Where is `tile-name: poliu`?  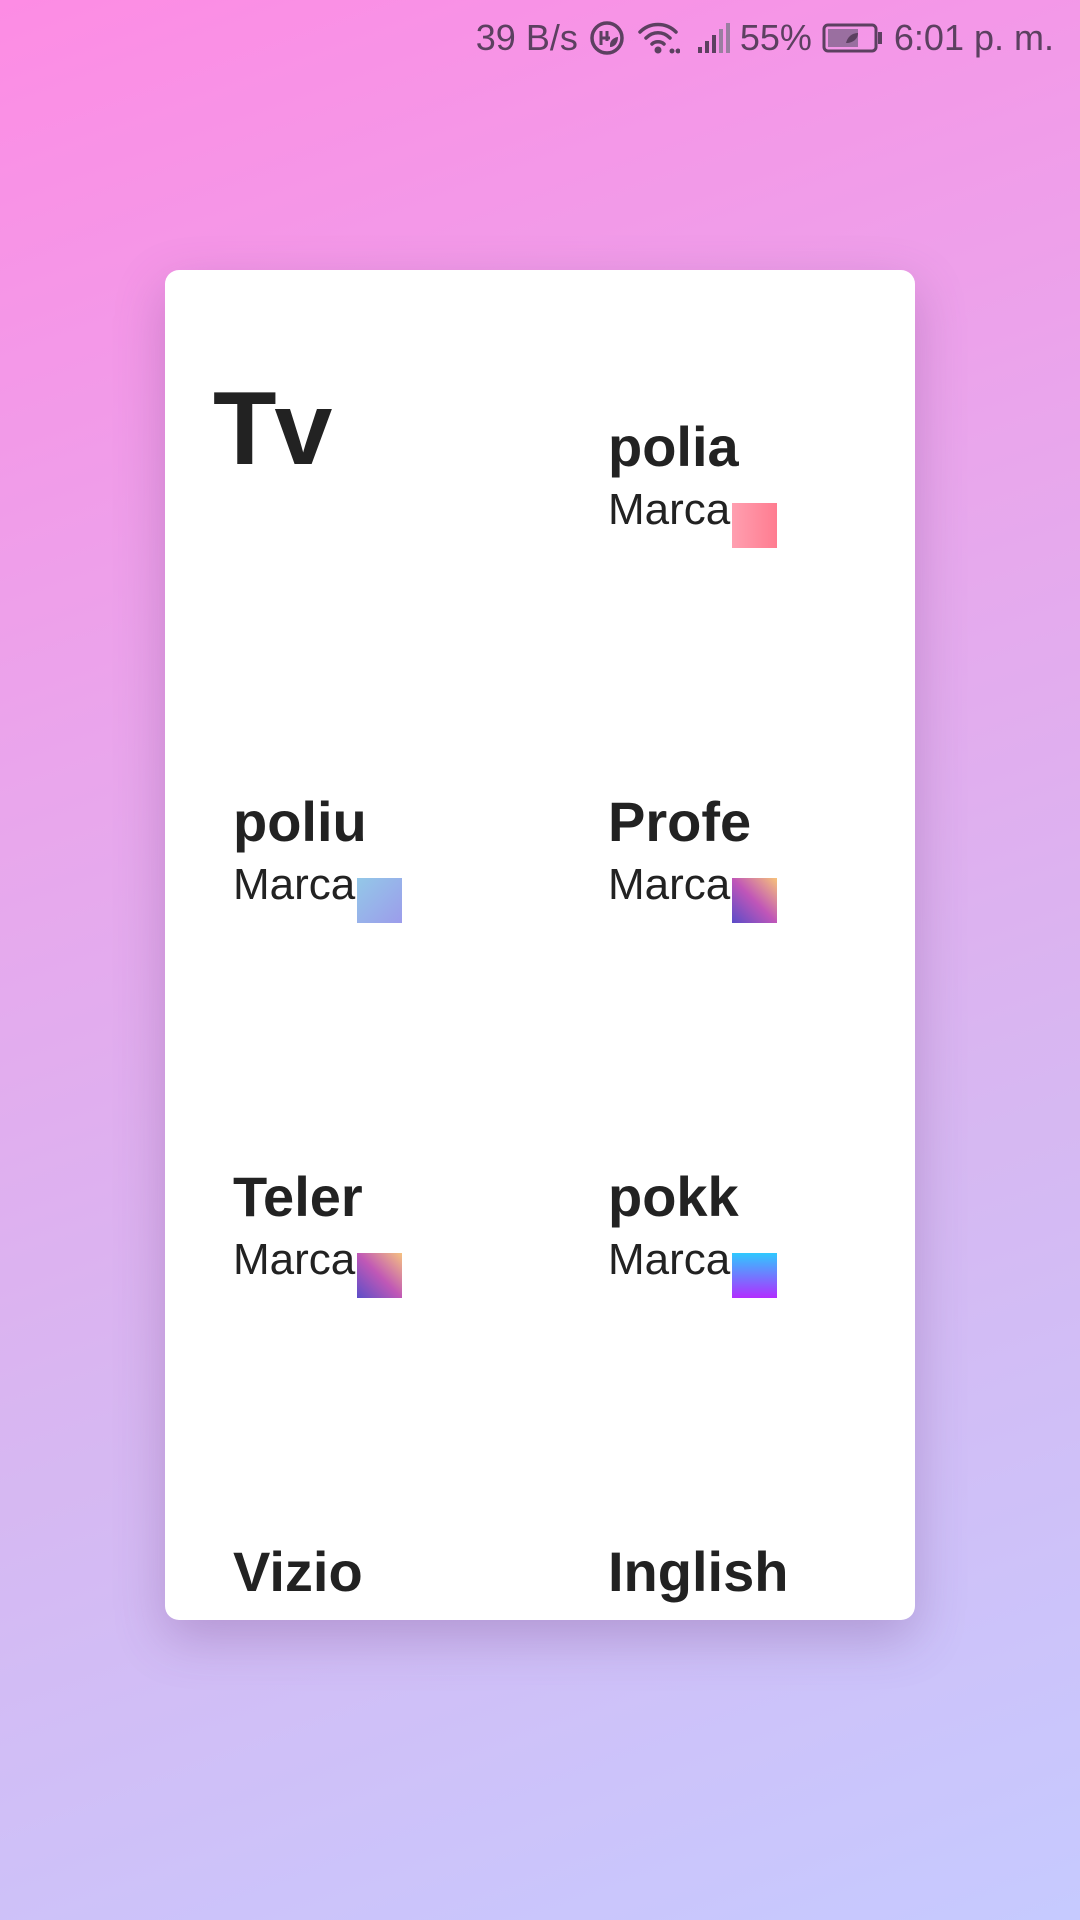 tile-name: poliu is located at coordinates (300, 821).